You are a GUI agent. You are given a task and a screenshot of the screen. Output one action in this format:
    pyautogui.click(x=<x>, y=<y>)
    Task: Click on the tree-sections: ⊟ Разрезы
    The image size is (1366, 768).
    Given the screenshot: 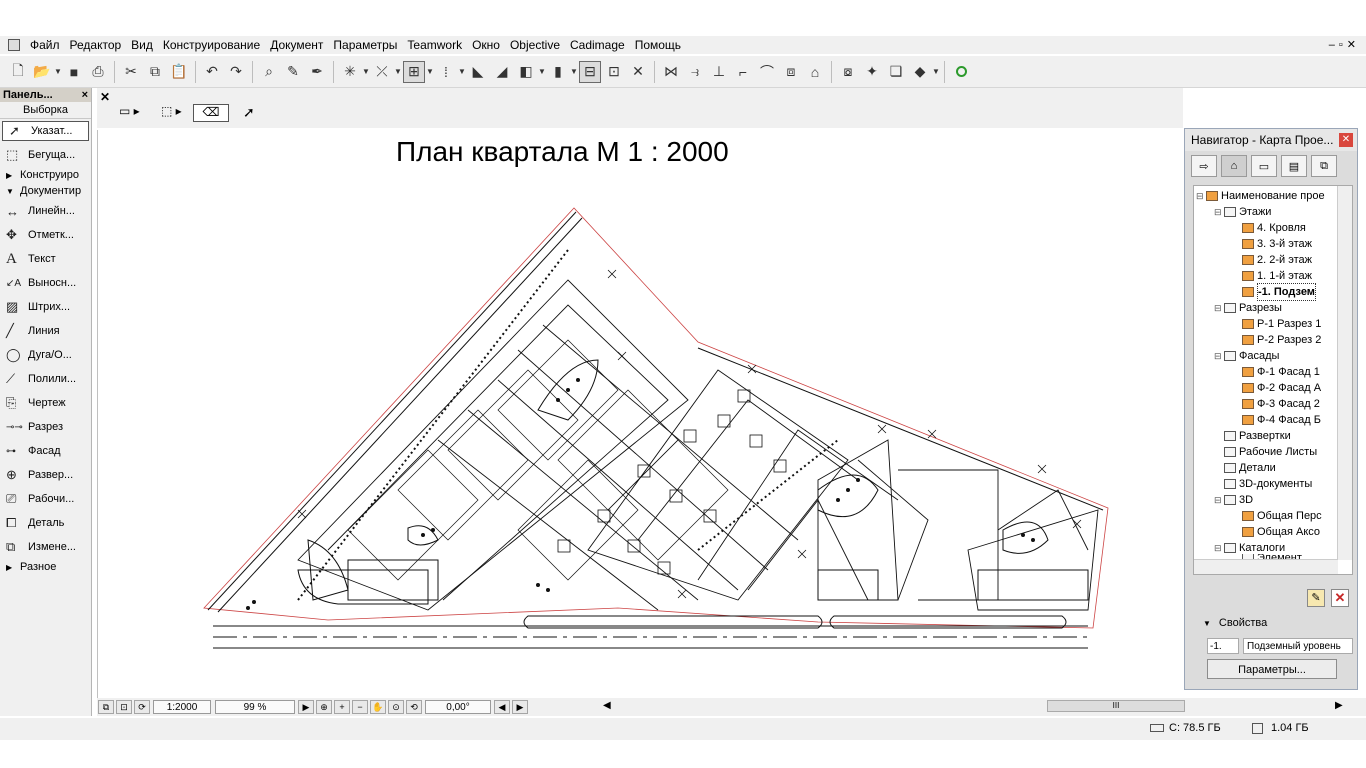 What is the action you would take?
    pyautogui.click(x=1248, y=308)
    